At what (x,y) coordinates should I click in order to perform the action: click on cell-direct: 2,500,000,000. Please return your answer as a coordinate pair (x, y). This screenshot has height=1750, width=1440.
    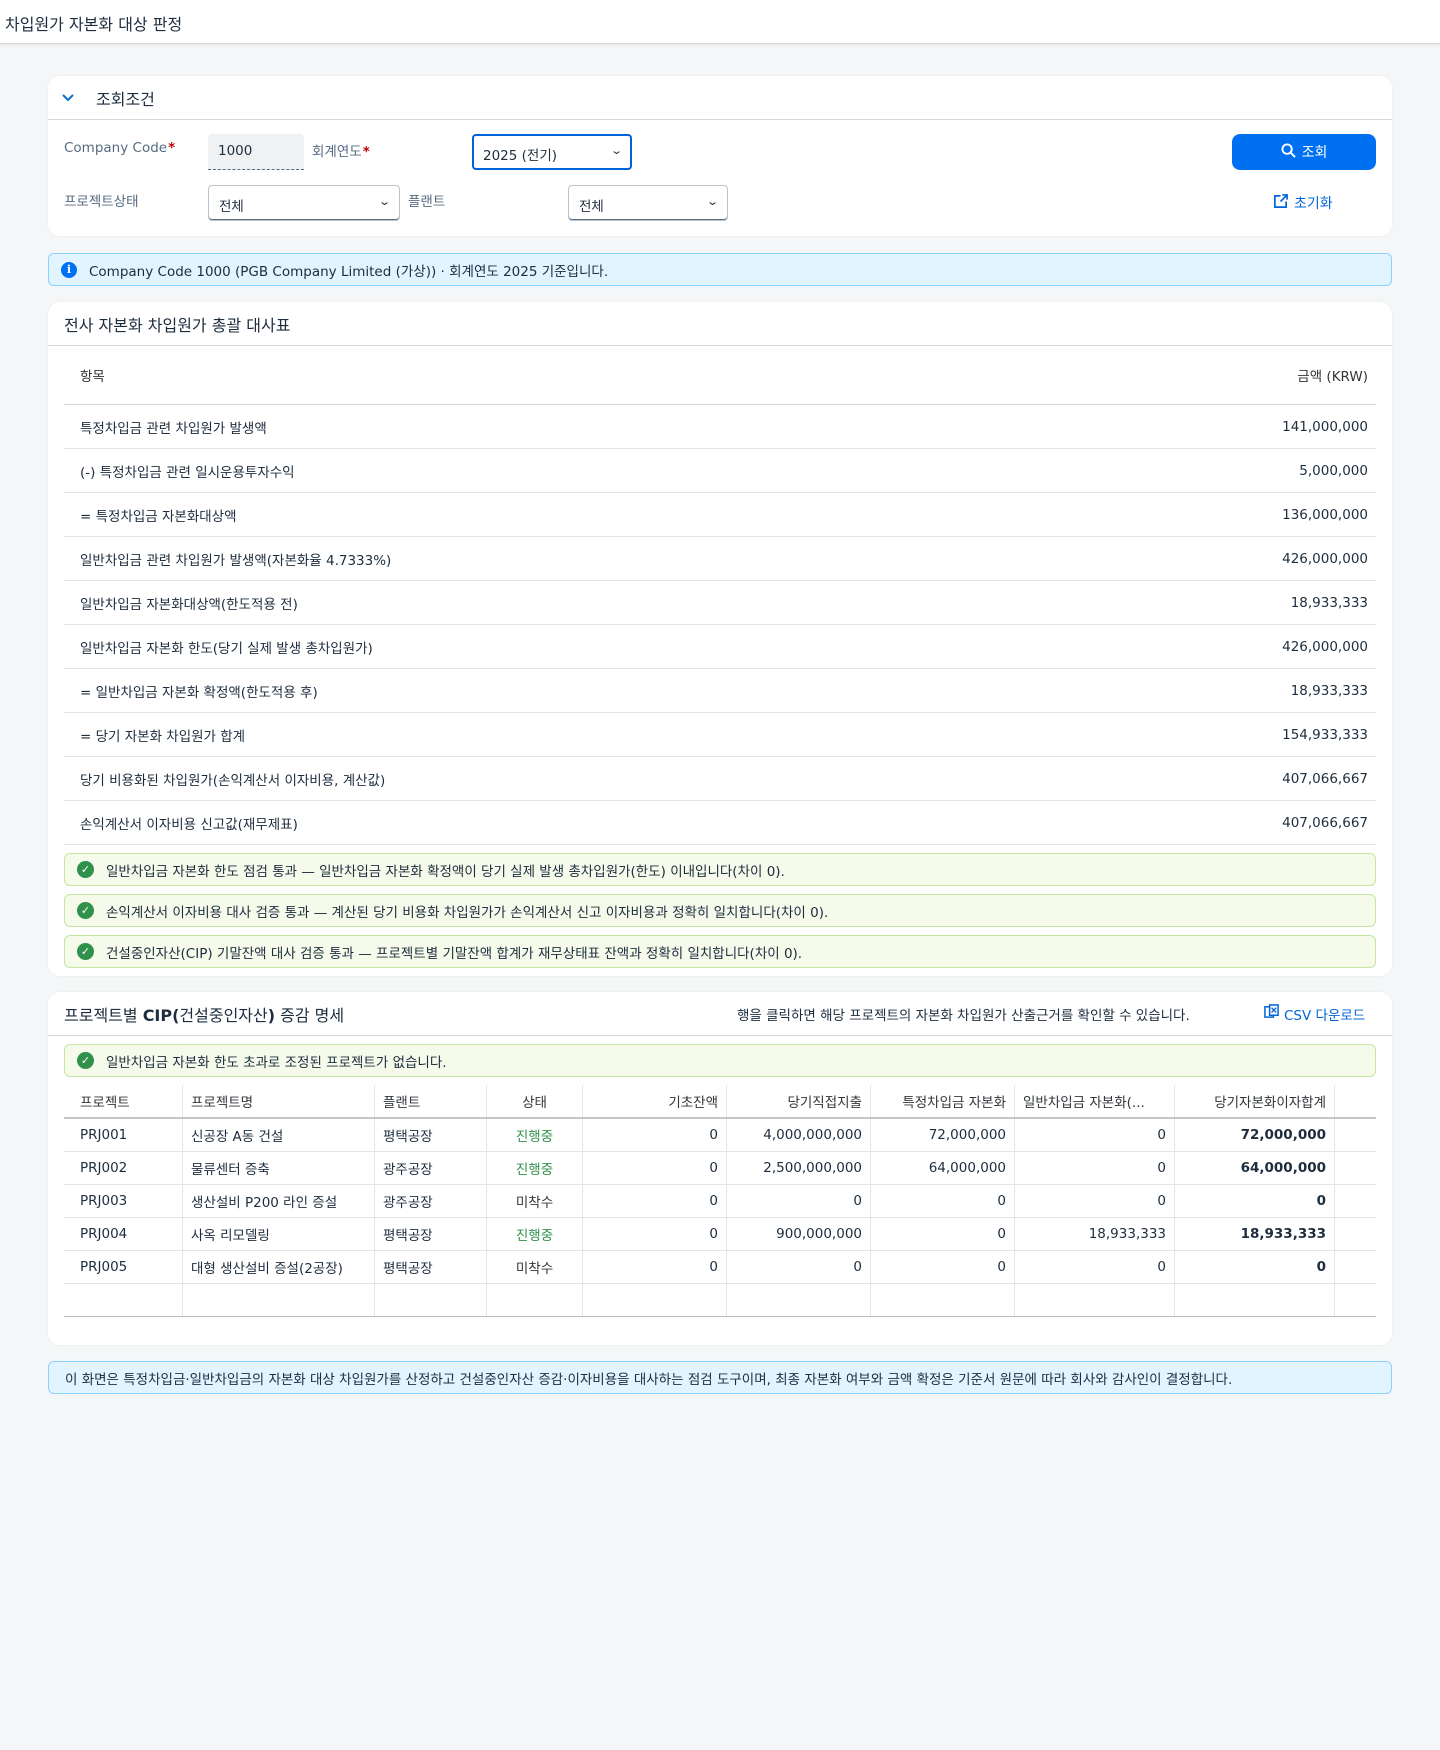
    Looking at the image, I should click on (799, 1168).